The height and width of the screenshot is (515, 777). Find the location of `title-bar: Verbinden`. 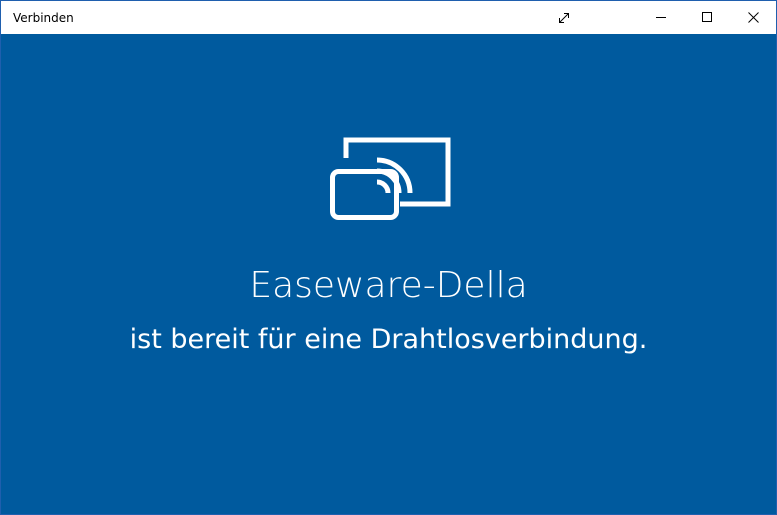

title-bar: Verbinden is located at coordinates (388, 17).